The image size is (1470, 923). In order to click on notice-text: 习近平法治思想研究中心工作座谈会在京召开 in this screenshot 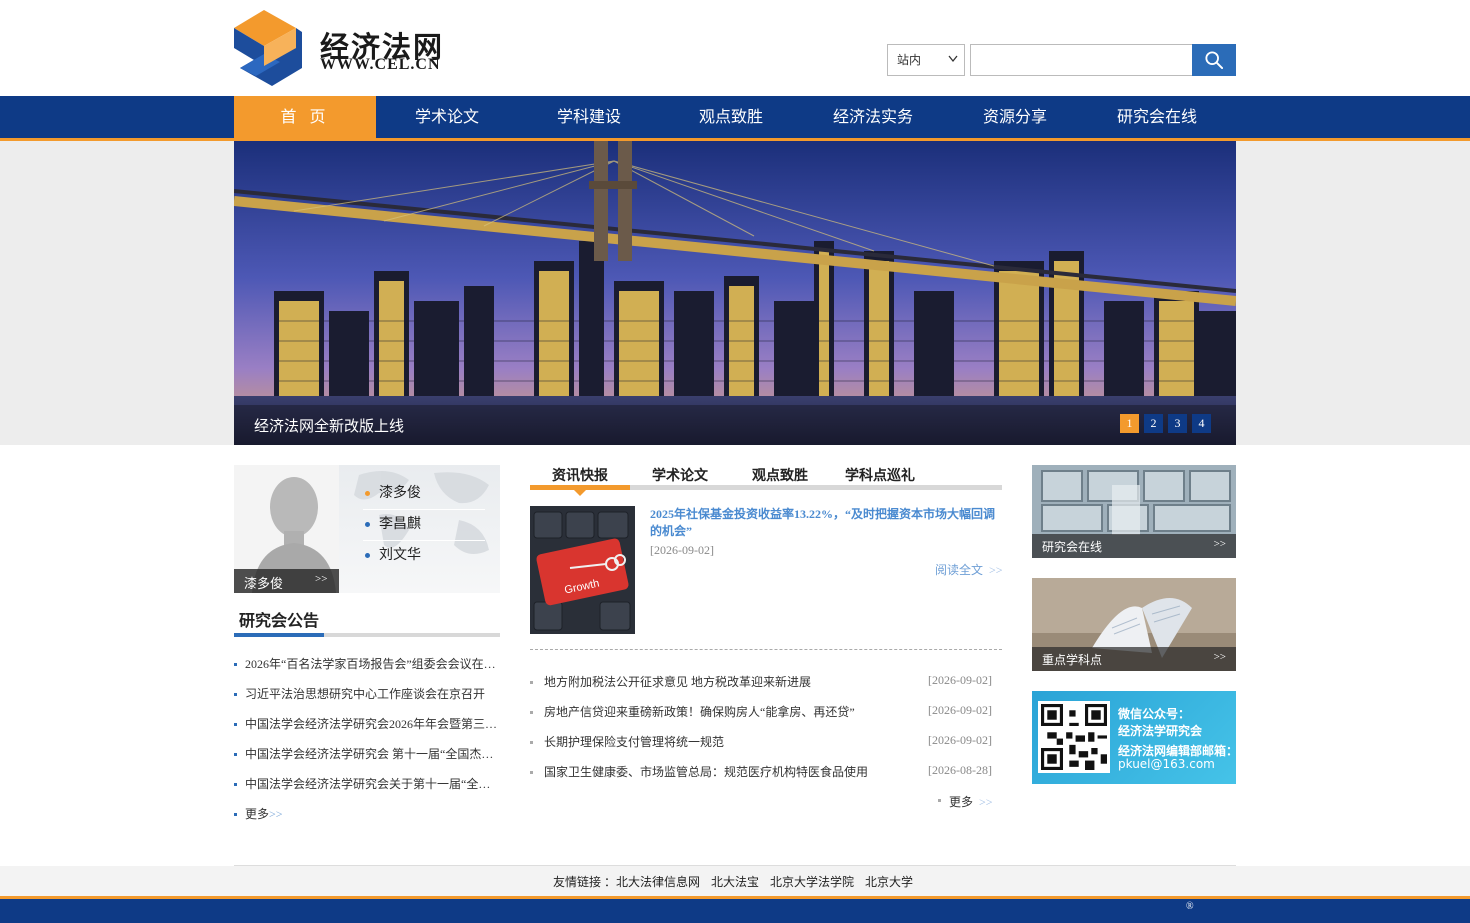, I will do `click(365, 694)`.